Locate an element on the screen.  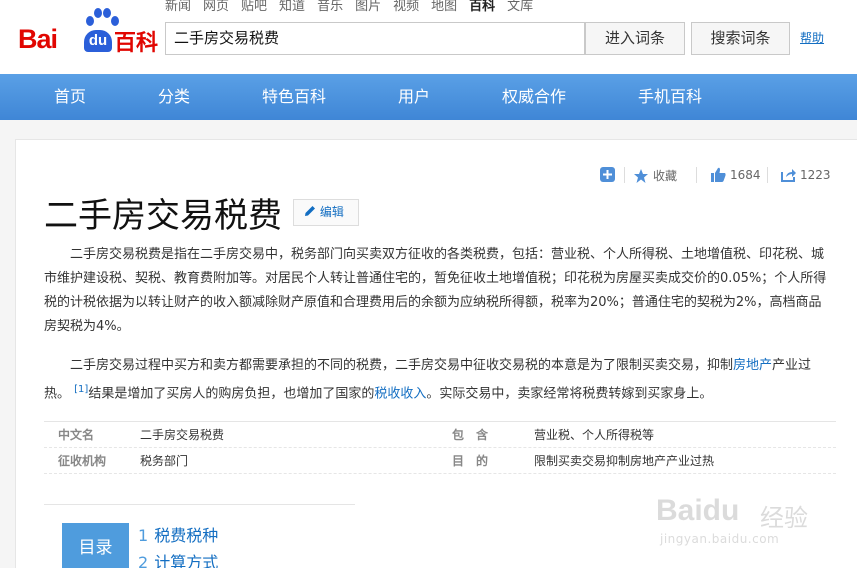
favorite-label: 收藏 is located at coordinates (665, 176).